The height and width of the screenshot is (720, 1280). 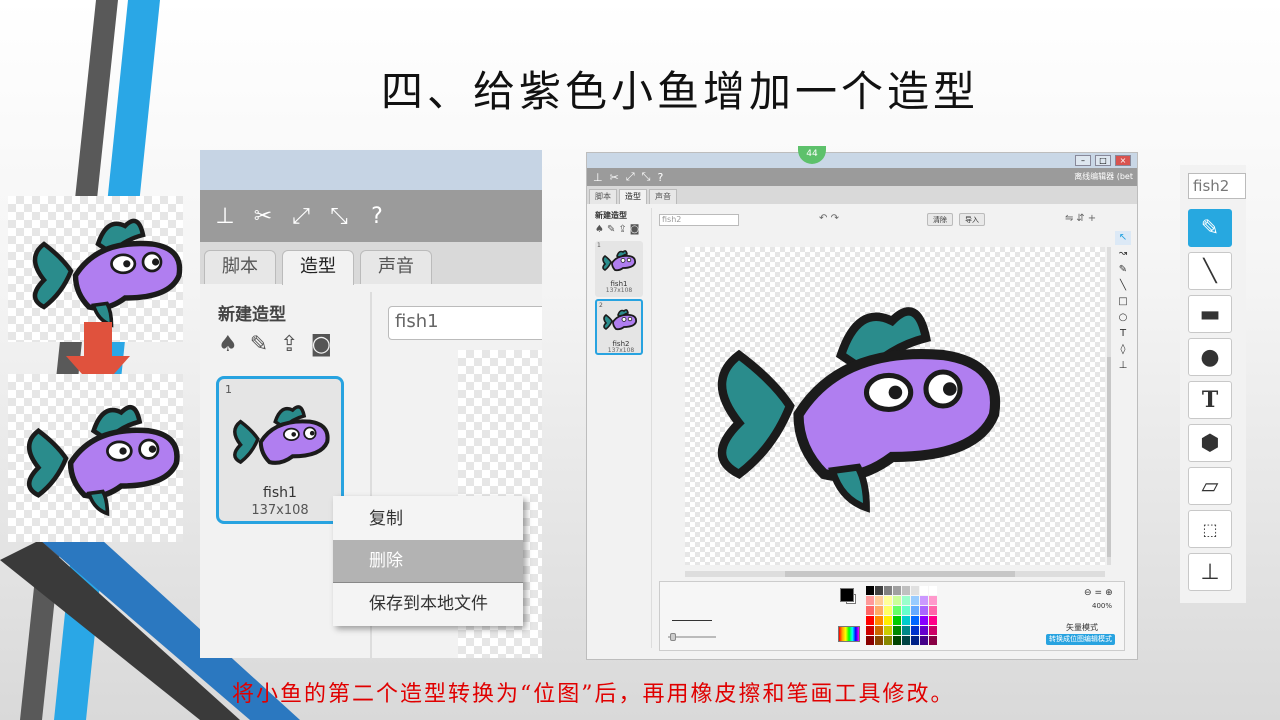 What do you see at coordinates (679, 91) in the screenshot?
I see `slide-title: 四、给紫色小鱼增加一个造型` at bounding box center [679, 91].